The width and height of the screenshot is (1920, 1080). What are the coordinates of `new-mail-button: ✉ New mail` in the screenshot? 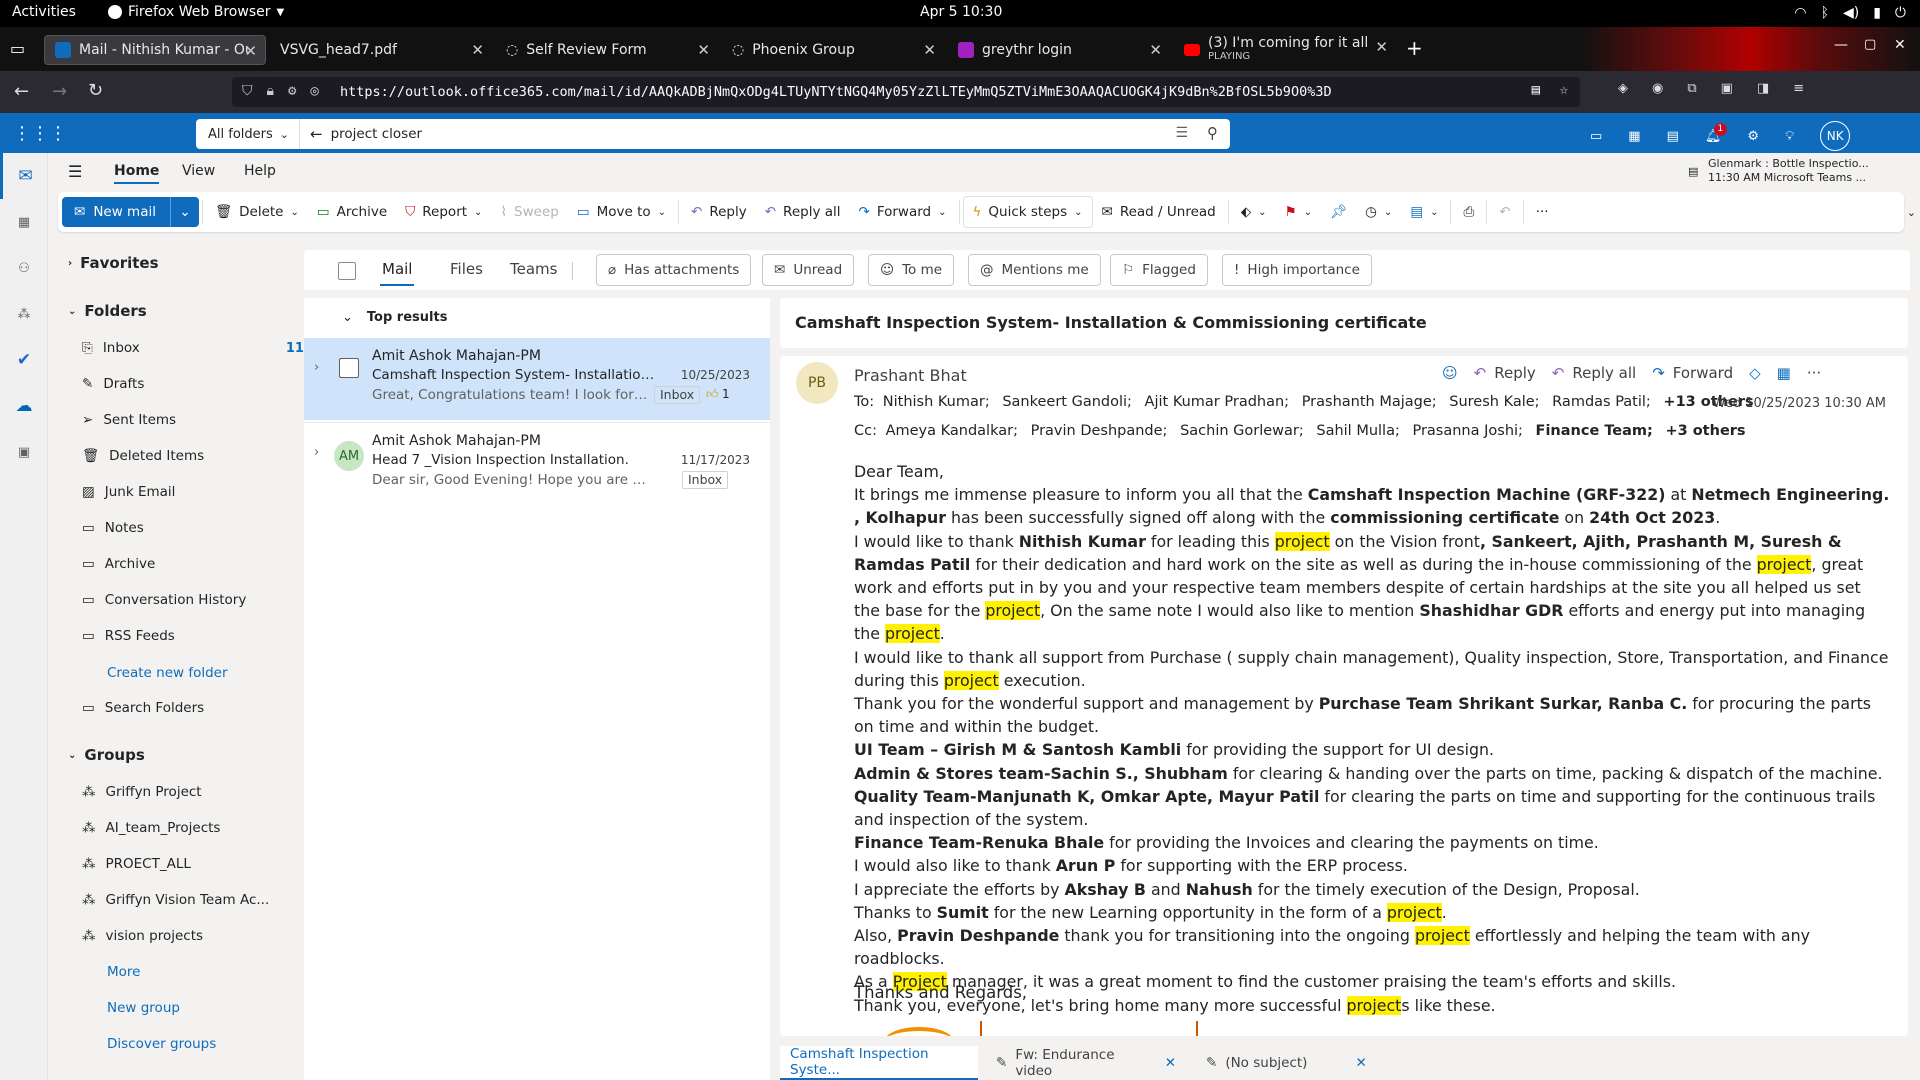 It's located at (116, 212).